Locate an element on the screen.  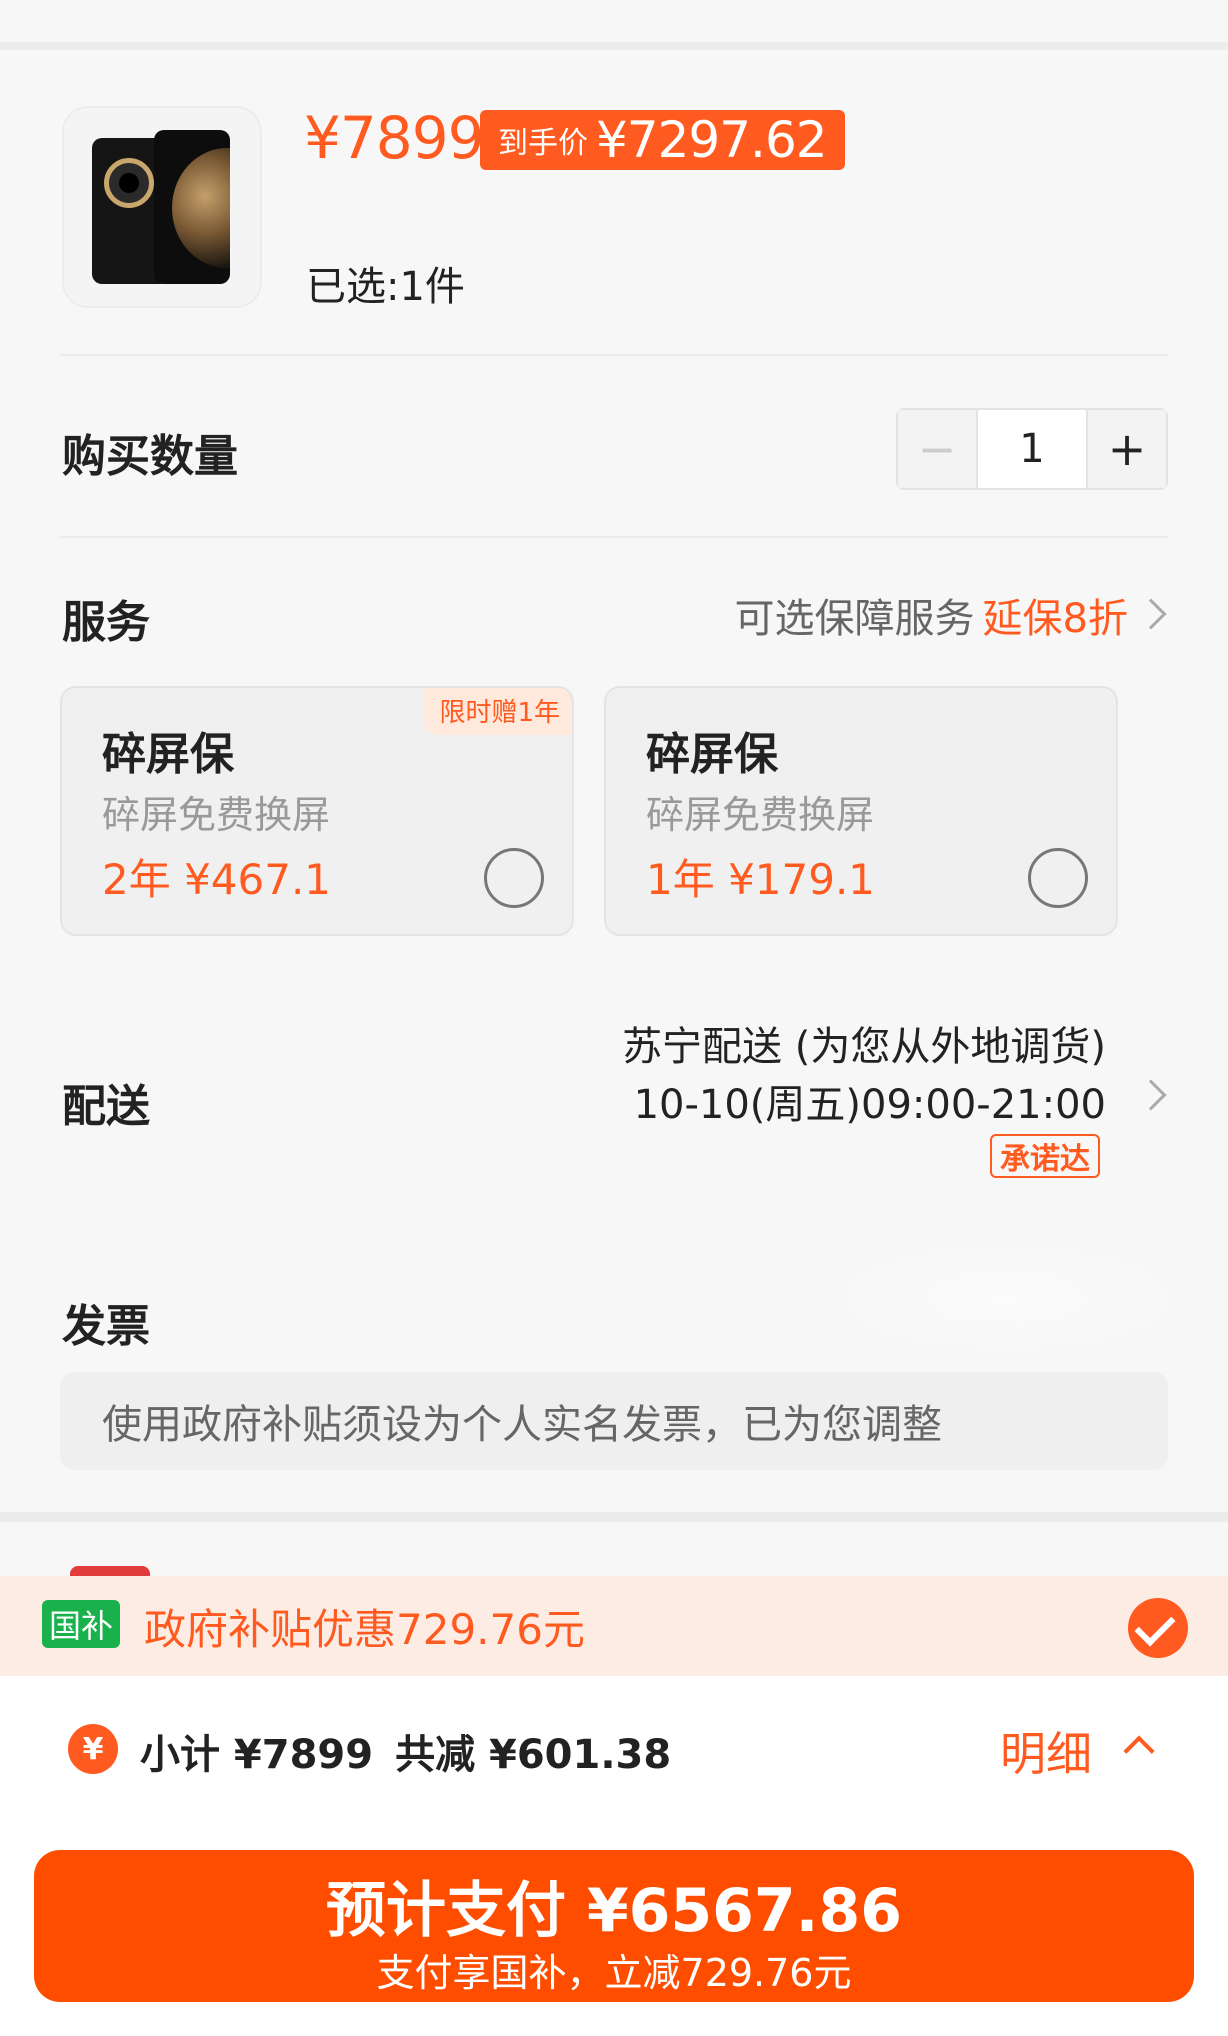
service-options-link: 可选保障服务 延保8折 is located at coordinates (931, 615).